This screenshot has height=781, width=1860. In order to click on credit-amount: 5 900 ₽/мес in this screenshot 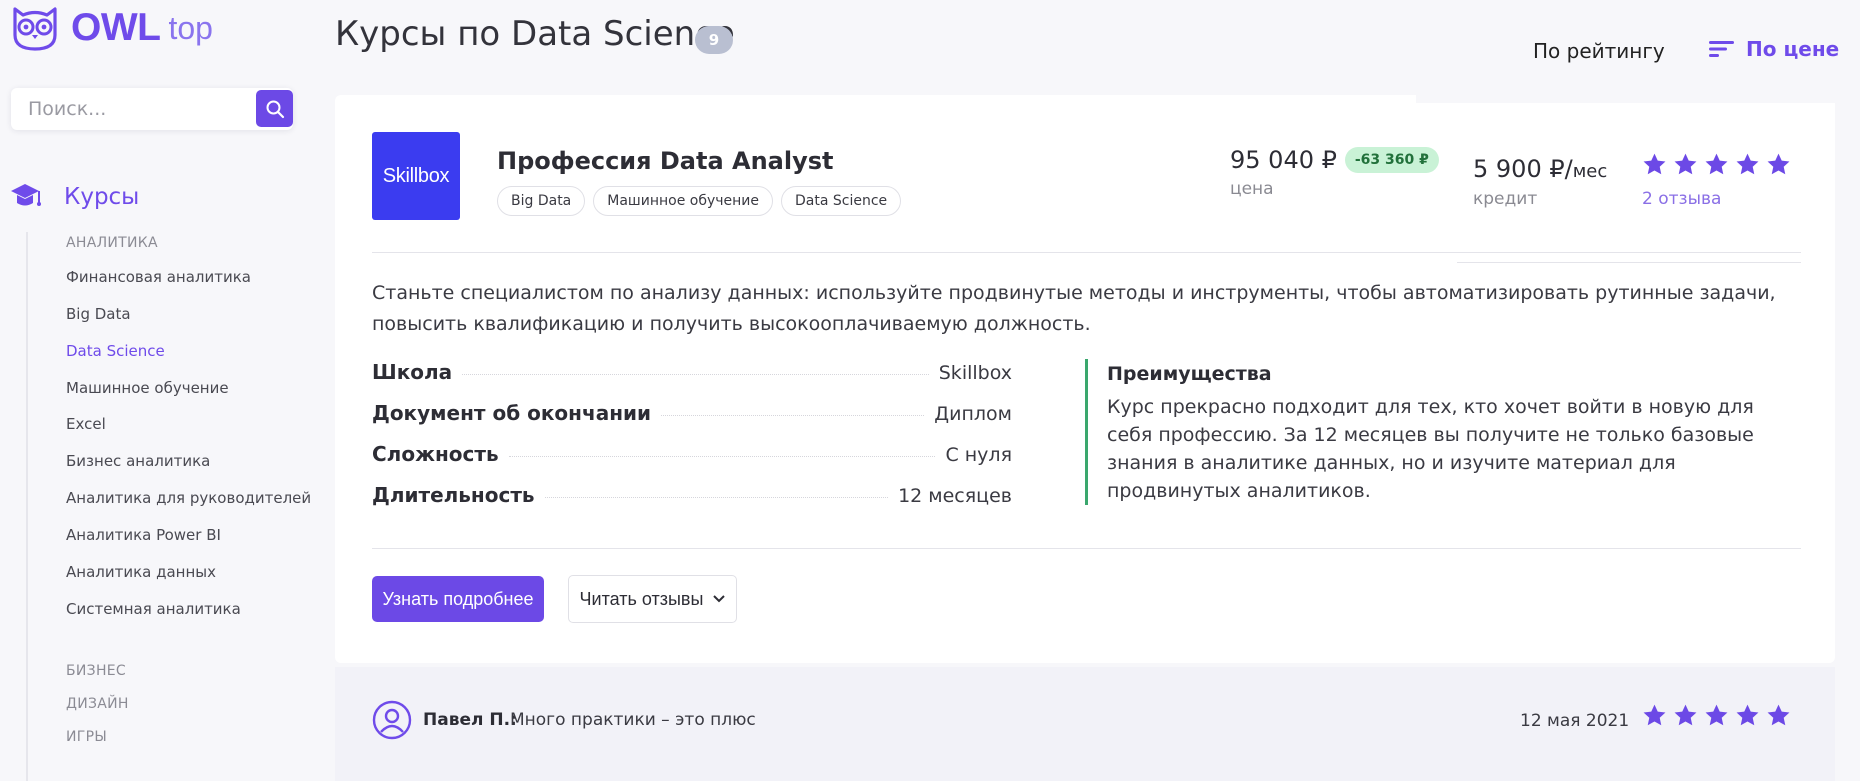, I will do `click(1540, 169)`.